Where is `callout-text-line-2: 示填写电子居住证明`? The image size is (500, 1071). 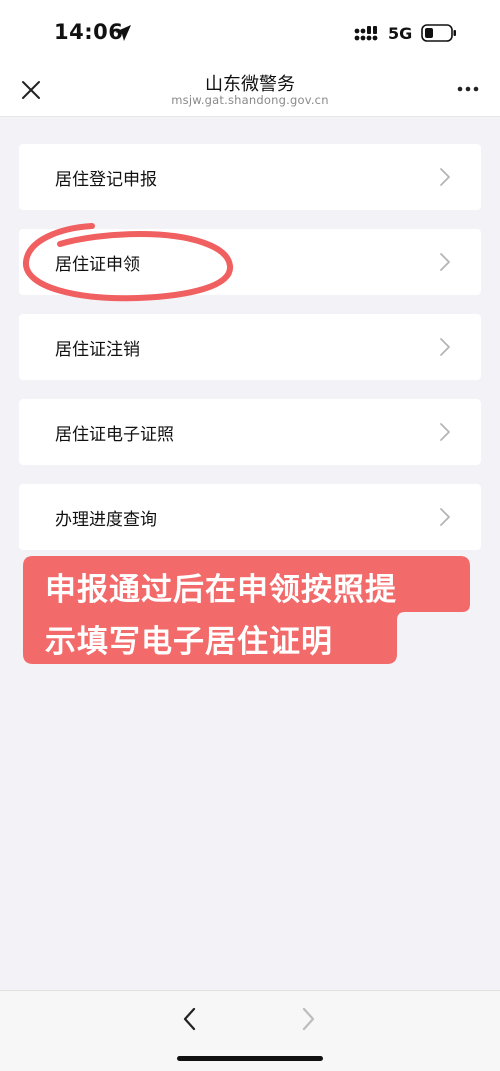
callout-text-line-2: 示填写电子居住证明 is located at coordinates (189, 642).